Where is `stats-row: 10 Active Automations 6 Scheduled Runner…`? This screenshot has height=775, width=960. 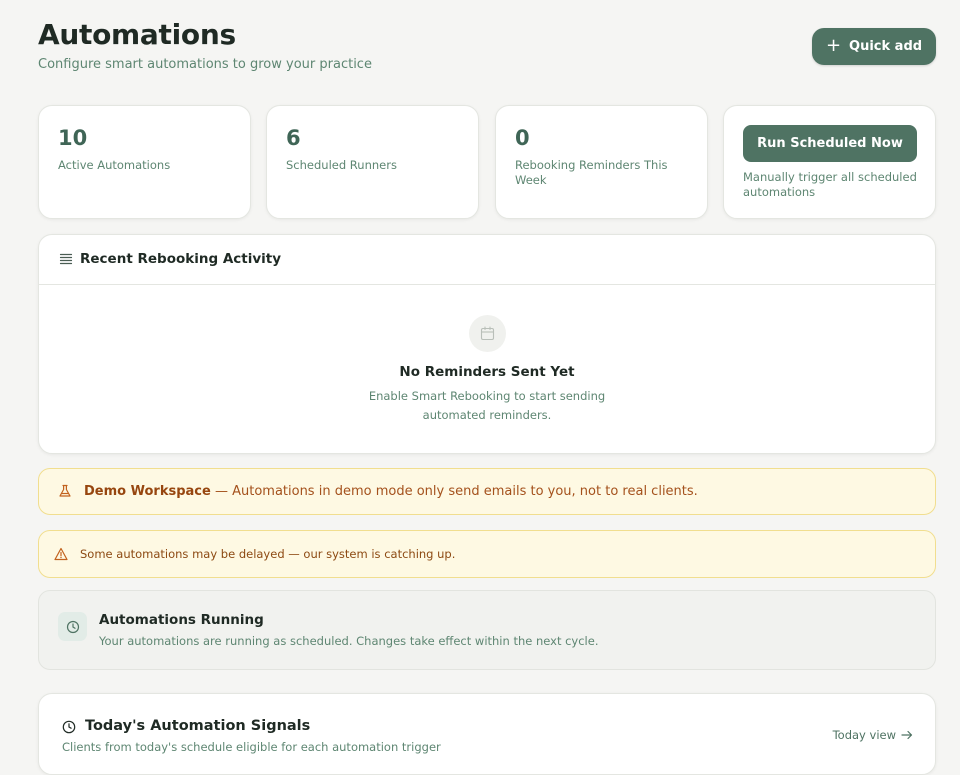
stats-row: 10 Active Automations 6 Scheduled Runner… is located at coordinates (487, 162).